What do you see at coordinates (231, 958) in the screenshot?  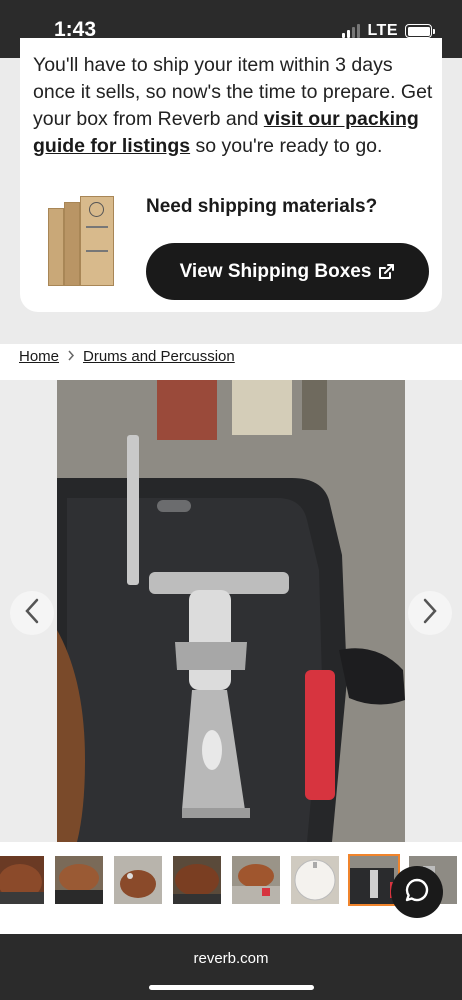 I see `url-text: reverb.com` at bounding box center [231, 958].